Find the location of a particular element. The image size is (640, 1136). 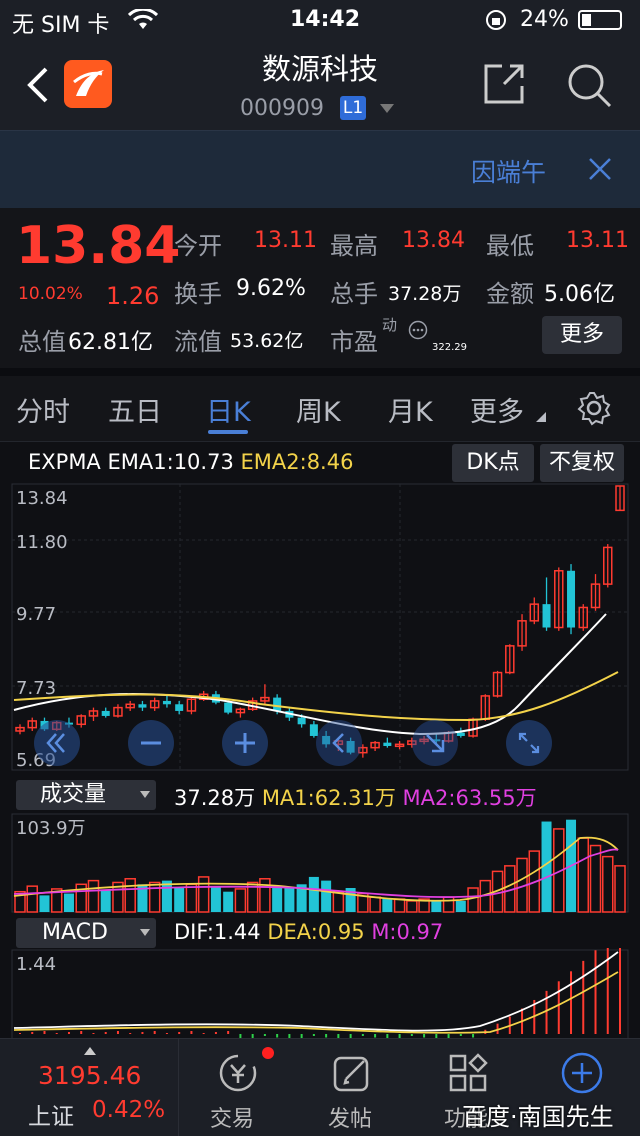

y-label-top: 13.84 is located at coordinates (42, 498).